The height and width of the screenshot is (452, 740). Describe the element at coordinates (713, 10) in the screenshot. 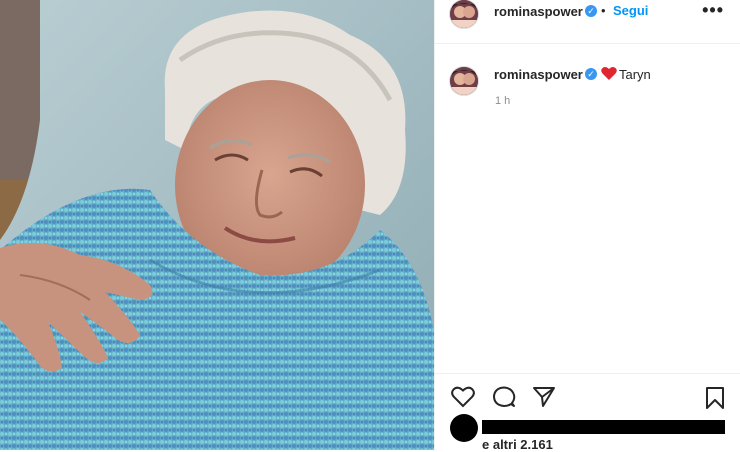

I see `more-options-icon: •••` at that location.